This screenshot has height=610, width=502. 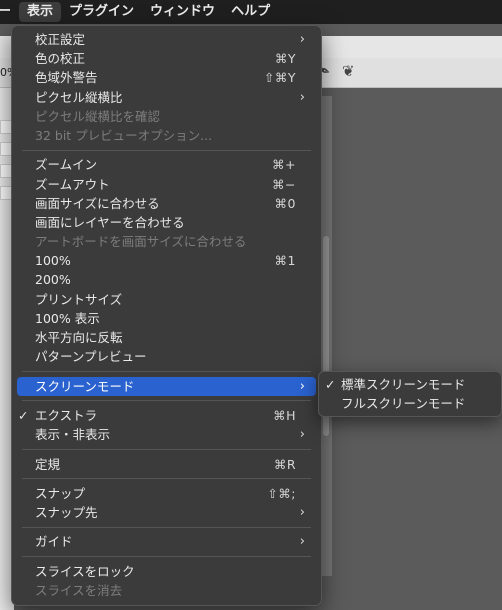 I want to click on menu-item-shortcut: ⌘Y, so click(x=285, y=59).